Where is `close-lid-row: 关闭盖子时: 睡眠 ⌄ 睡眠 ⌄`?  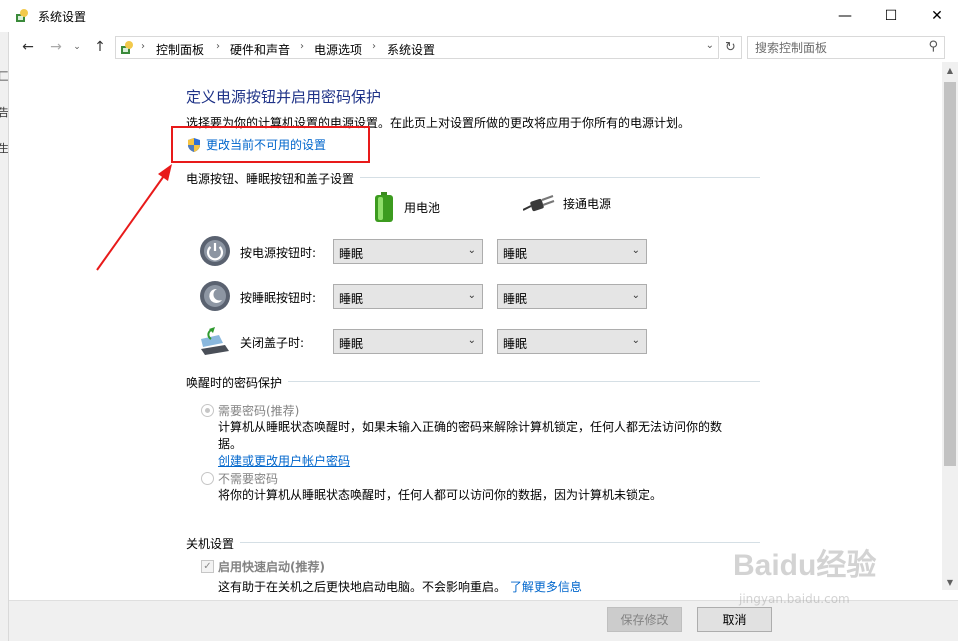 close-lid-row: 关闭盖子时: 睡眠 ⌄ 睡眠 ⌄ is located at coordinates (434, 341).